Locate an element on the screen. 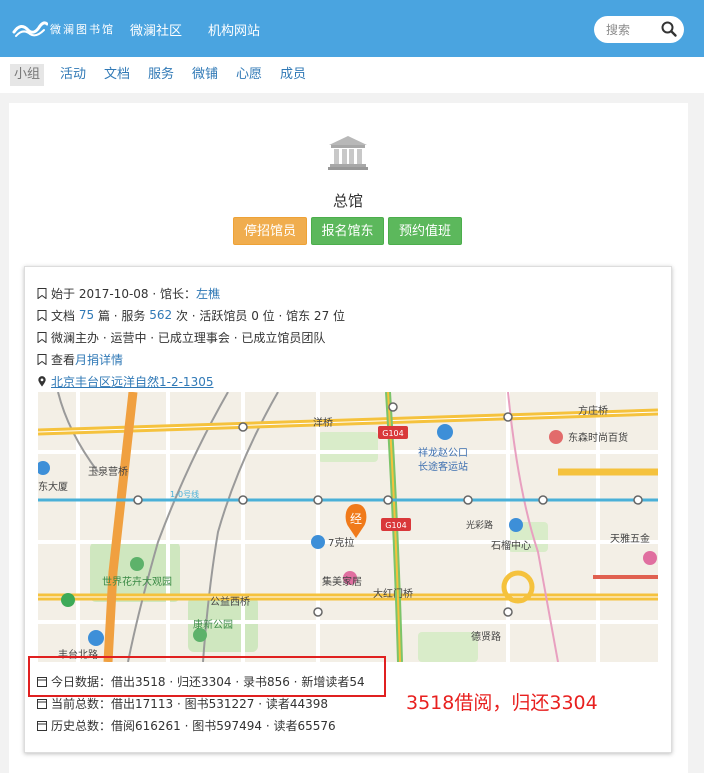 Image resolution: width=704 pixels, height=773 pixels. docs-label: 文档 is located at coordinates (63, 315).